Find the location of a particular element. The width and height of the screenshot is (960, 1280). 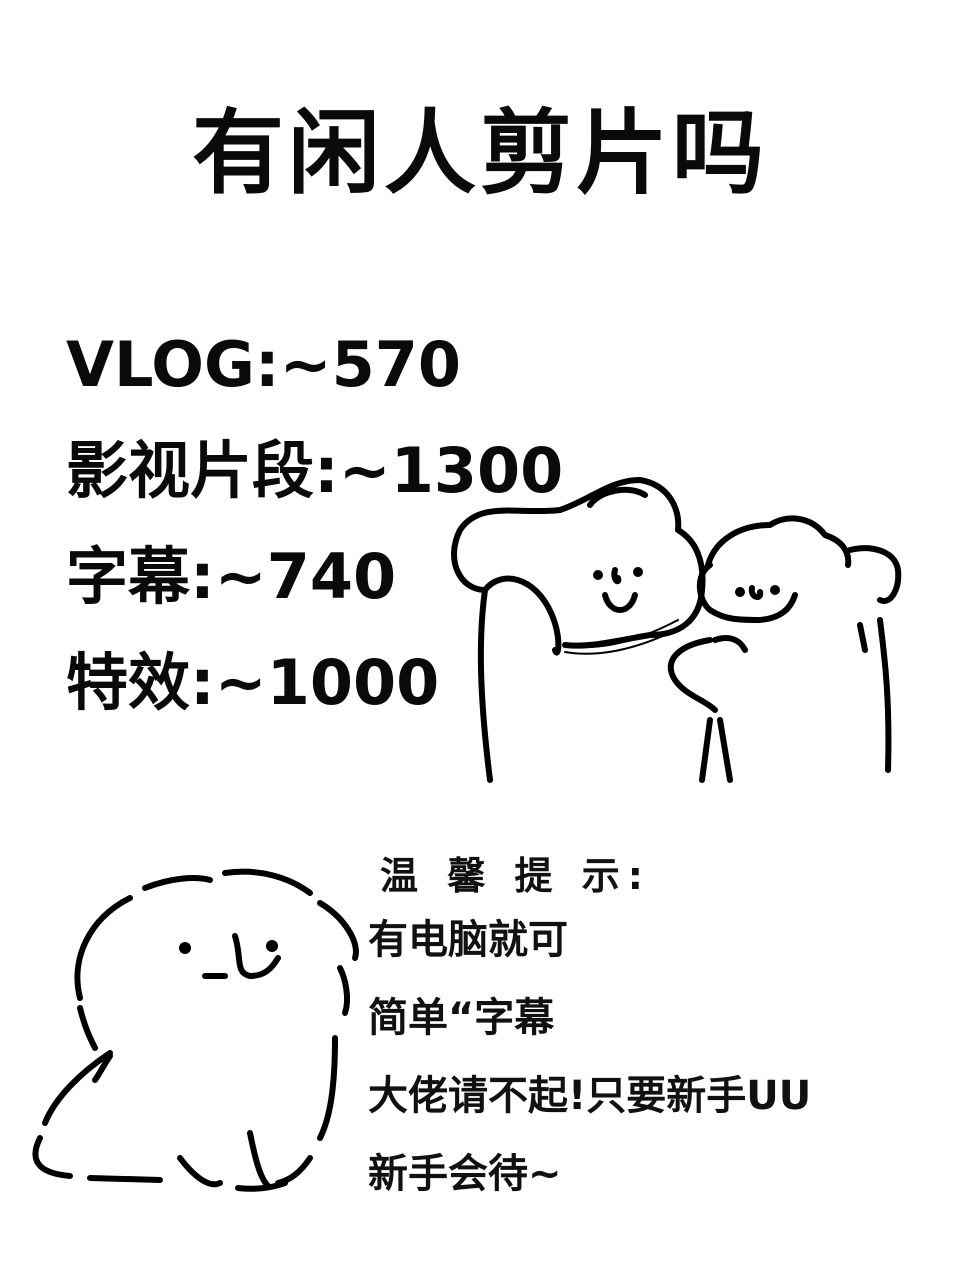

fluffy-puppy-icon is located at coordinates (195, 1030).